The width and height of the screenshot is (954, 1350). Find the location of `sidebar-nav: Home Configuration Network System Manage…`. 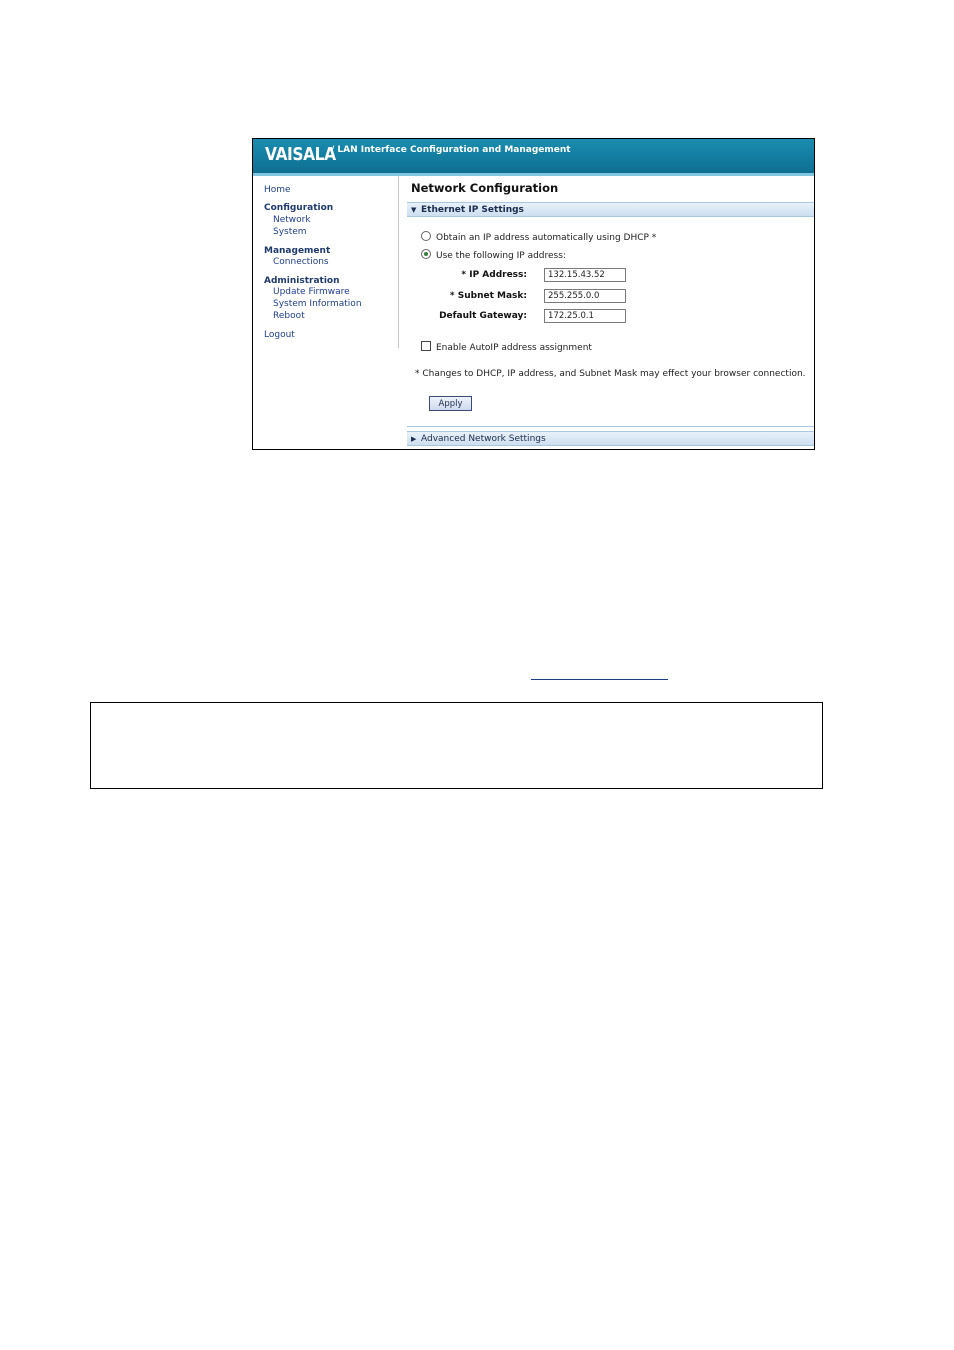

sidebar-nav: Home Configuration Network System Manage… is located at coordinates (326, 262).